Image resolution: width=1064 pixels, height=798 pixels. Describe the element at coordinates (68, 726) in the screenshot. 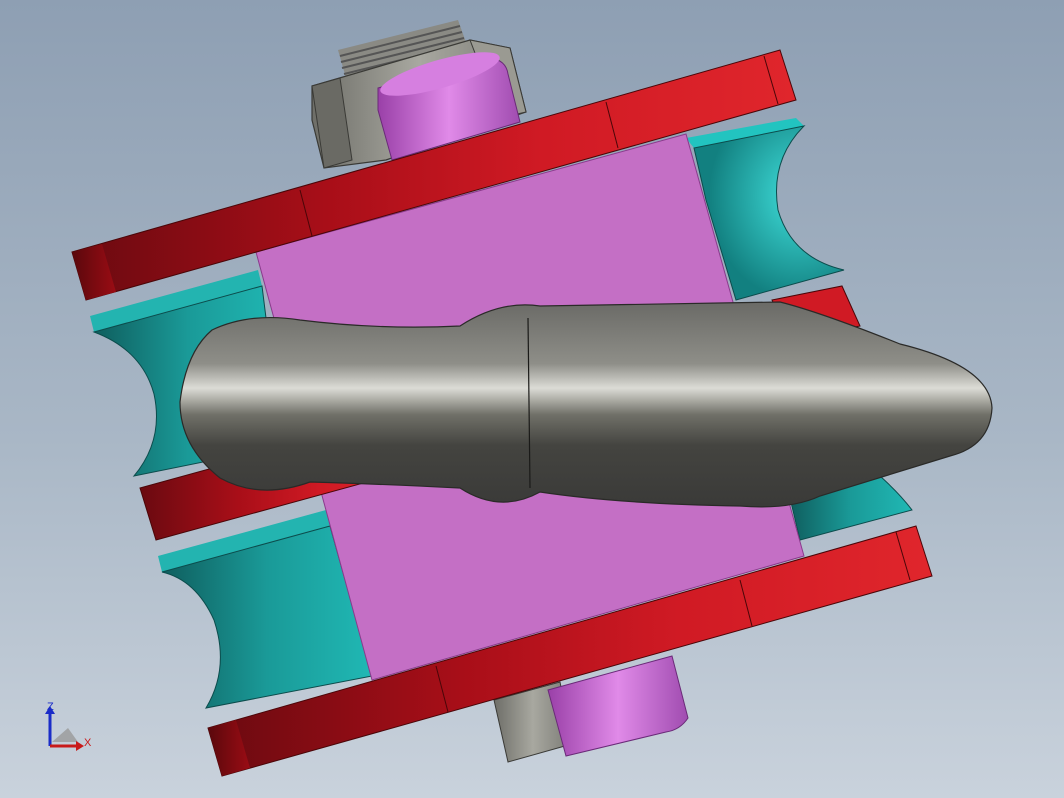

I see `coordinate-triad-icon: Z X` at that location.